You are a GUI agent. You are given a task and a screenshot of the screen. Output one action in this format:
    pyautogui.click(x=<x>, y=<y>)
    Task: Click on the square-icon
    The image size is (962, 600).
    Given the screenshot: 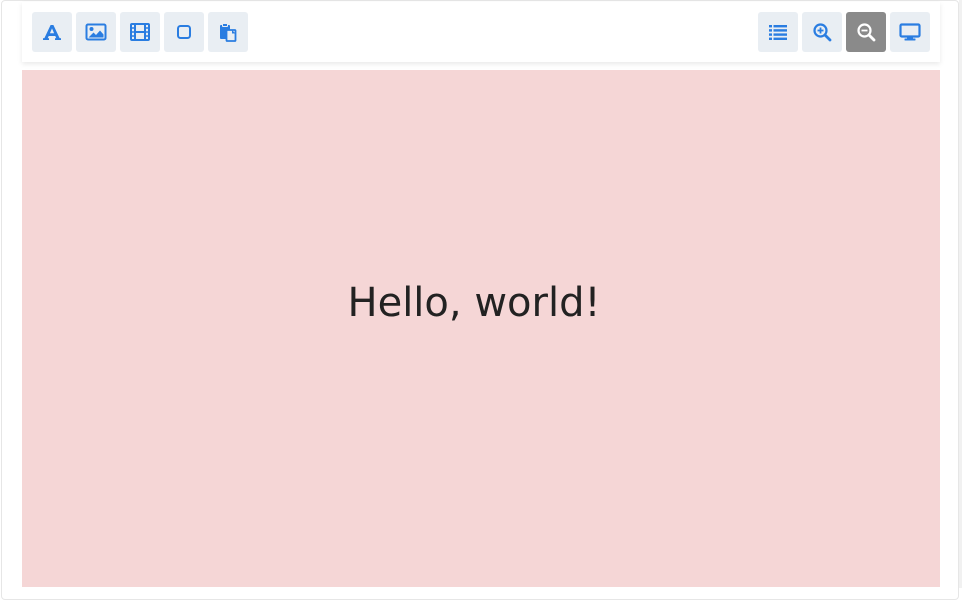 What is the action you would take?
    pyautogui.click(x=184, y=32)
    